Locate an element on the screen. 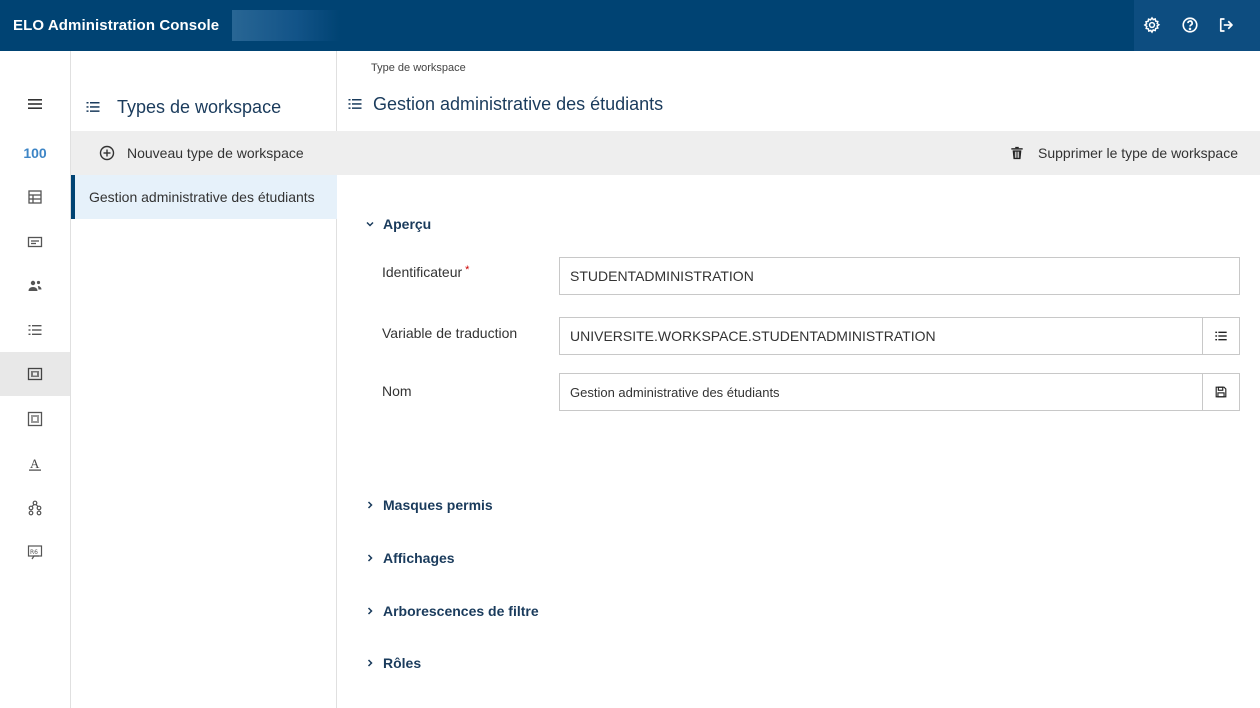 Image resolution: width=1260 pixels, height=708 pixels. identifier-input is located at coordinates (899, 276).